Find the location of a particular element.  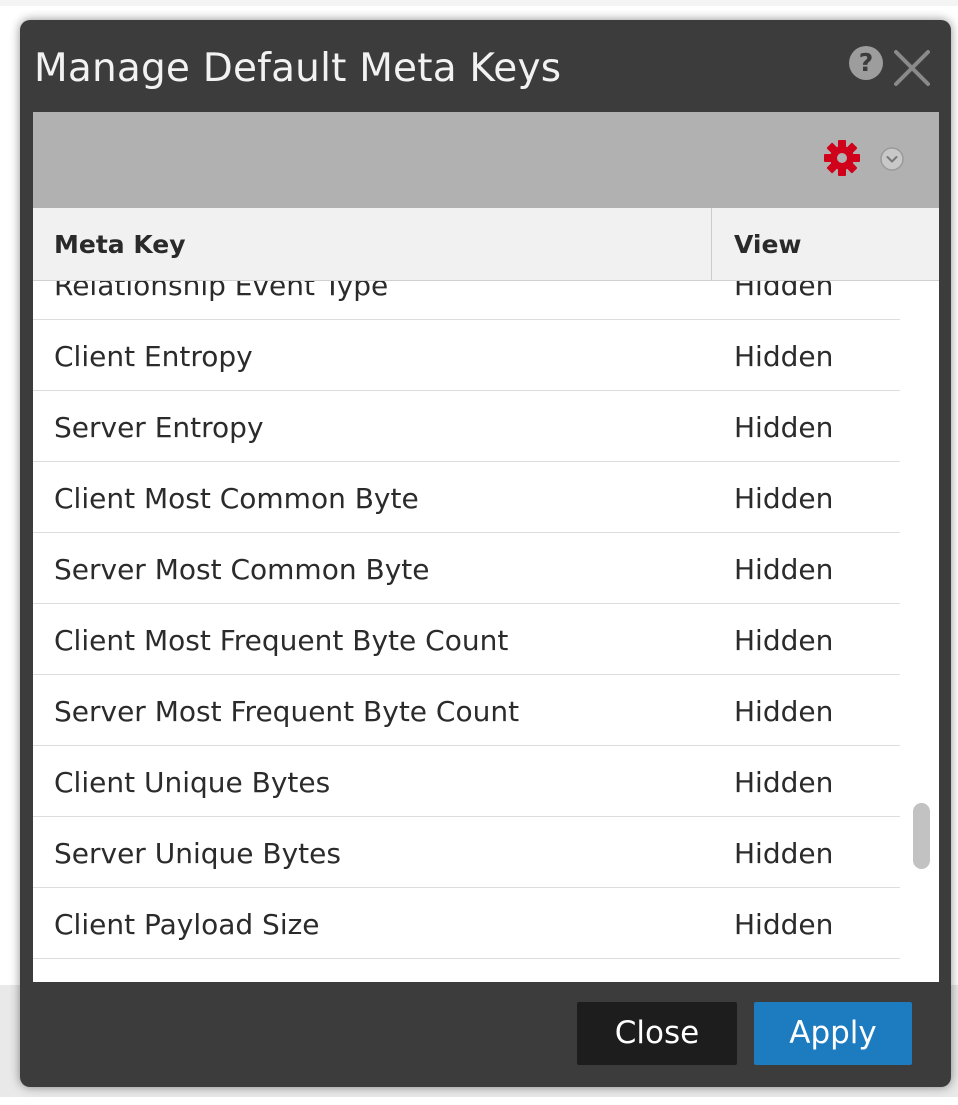

table-row: Client Payload Size Hidden is located at coordinates (466, 923).